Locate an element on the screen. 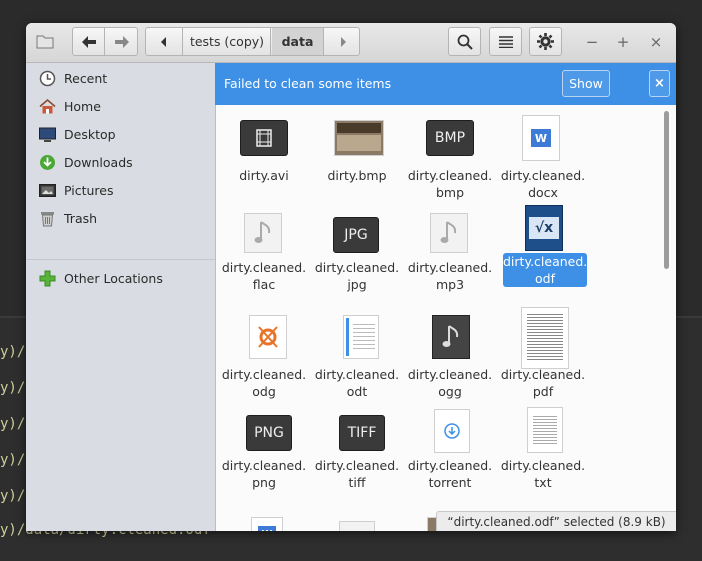 The width and height of the screenshot is (702, 561). file-item: dirty.cleaned. torrent is located at coordinates (450, 458).